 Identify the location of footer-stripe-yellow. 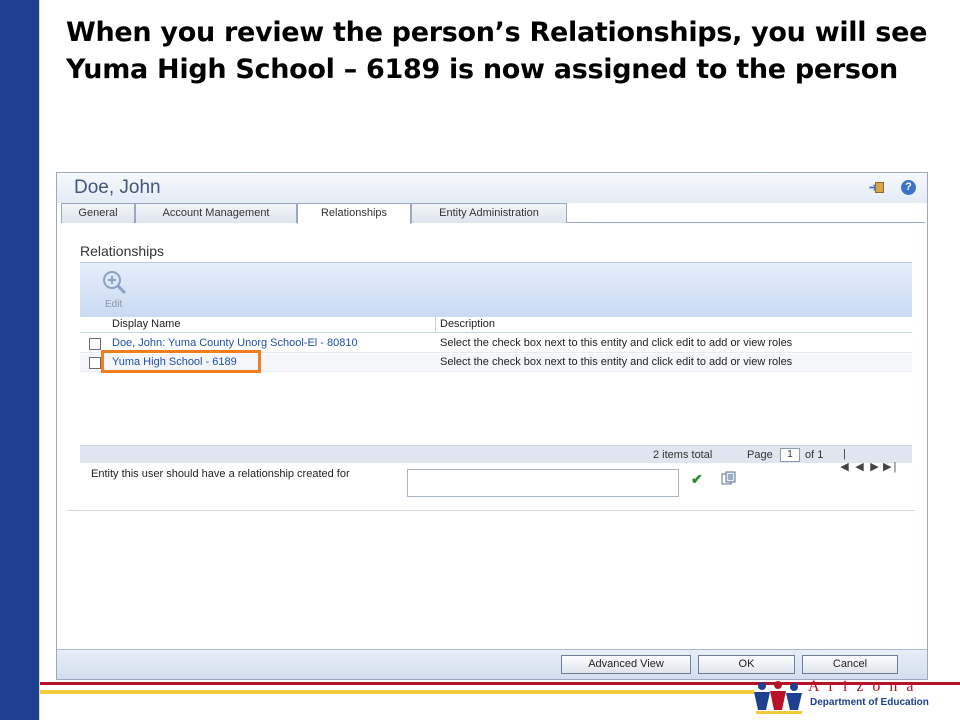
(397, 692).